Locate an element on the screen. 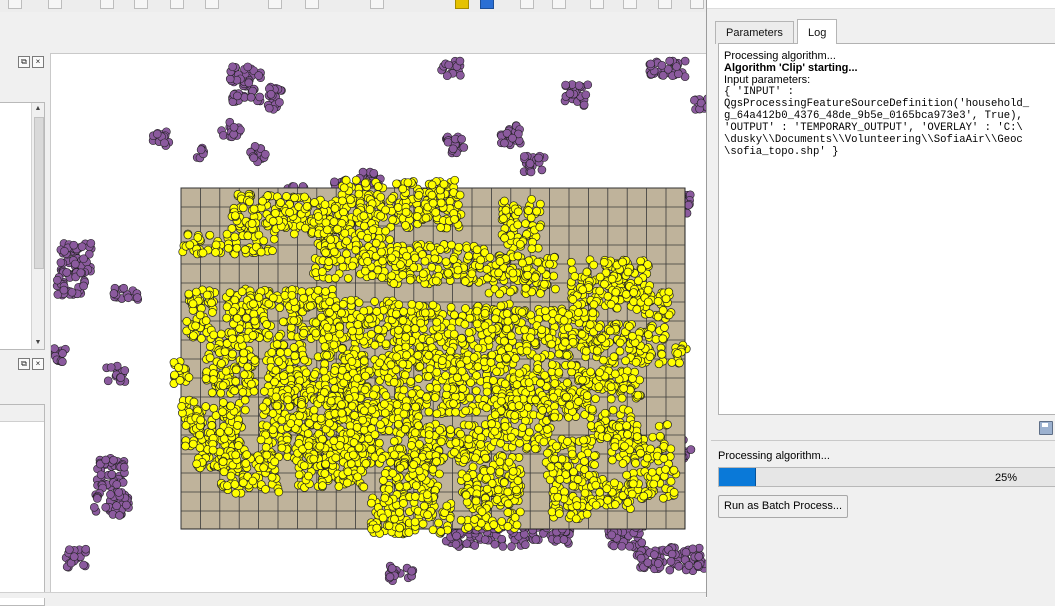  scroll-thumb is located at coordinates (39, 193).